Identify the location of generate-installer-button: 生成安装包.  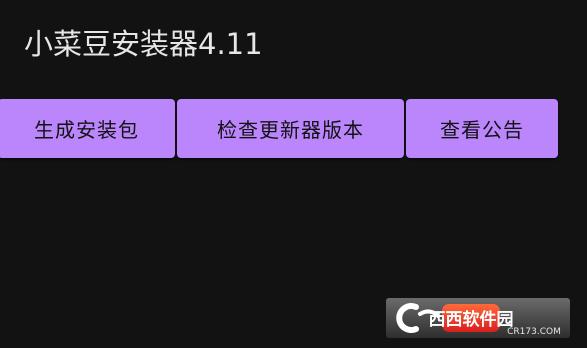
(87, 128).